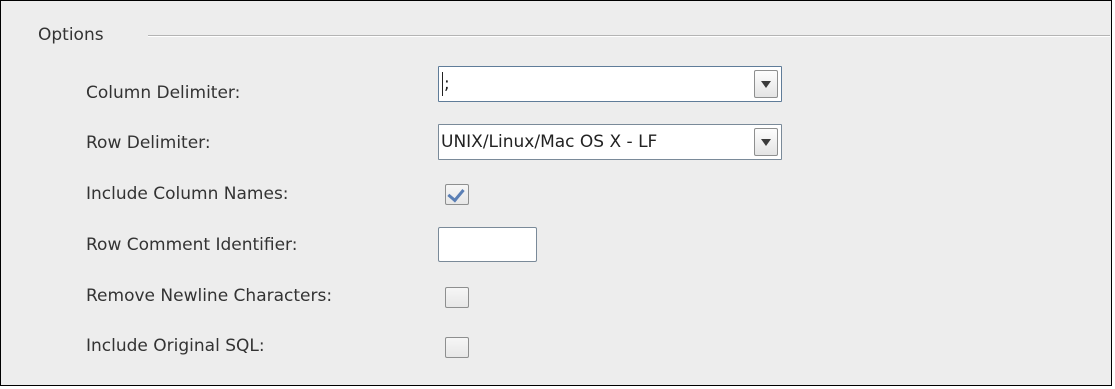 The height and width of the screenshot is (389, 1115). Describe the element at coordinates (447, 84) in the screenshot. I see `column-delimiter-value: ;` at that location.